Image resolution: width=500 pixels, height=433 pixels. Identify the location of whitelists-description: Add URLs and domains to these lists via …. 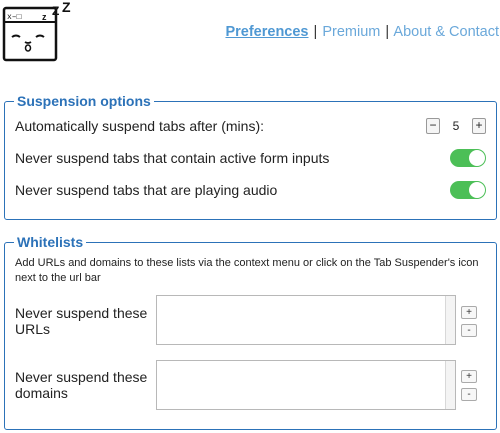
(247, 270).